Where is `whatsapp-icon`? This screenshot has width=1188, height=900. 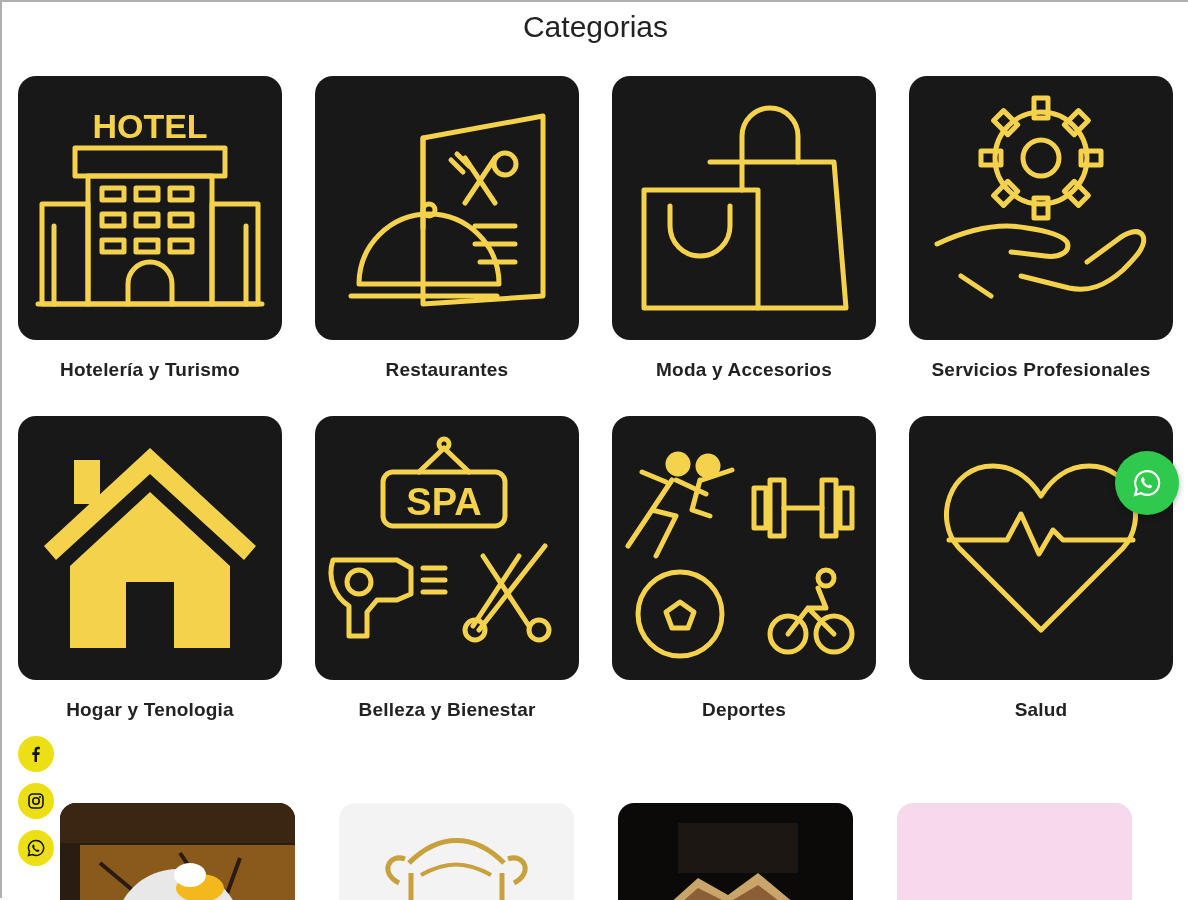 whatsapp-icon is located at coordinates (36, 848).